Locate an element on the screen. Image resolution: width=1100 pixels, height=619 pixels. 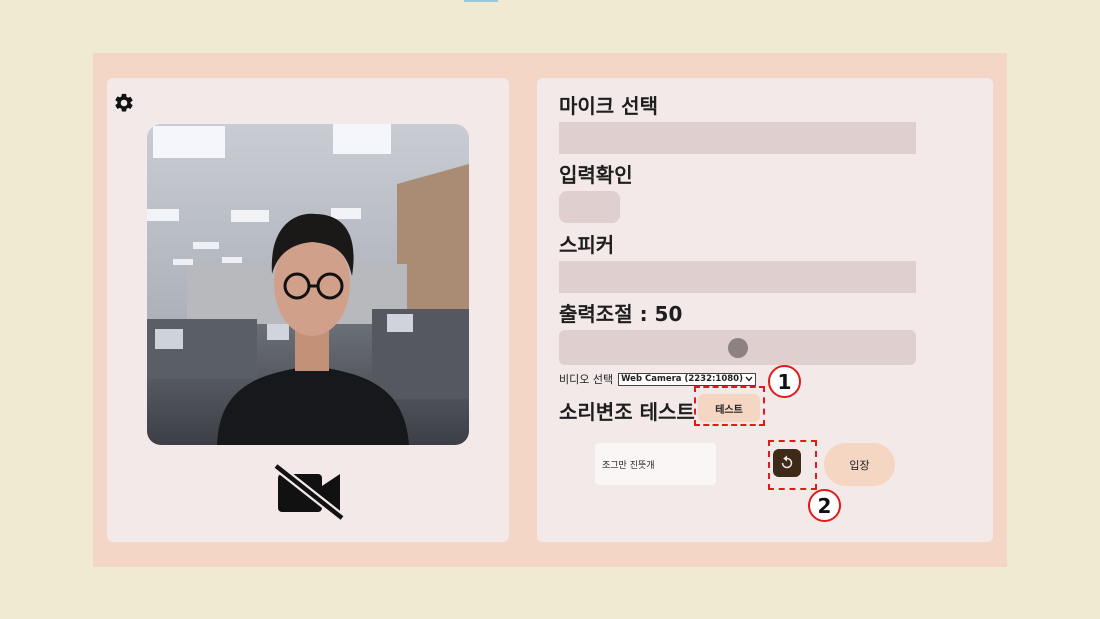
video-select-value: Web Camera (2232:1080) is located at coordinates (682, 378).